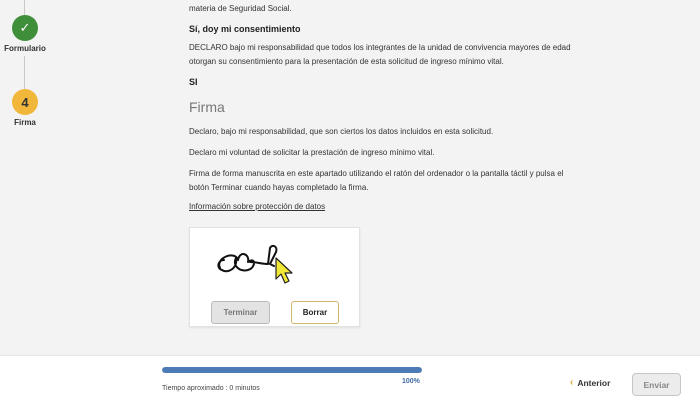 The width and height of the screenshot is (700, 408). What do you see at coordinates (193, 82) in the screenshot?
I see `consent-answer: SI` at bounding box center [193, 82].